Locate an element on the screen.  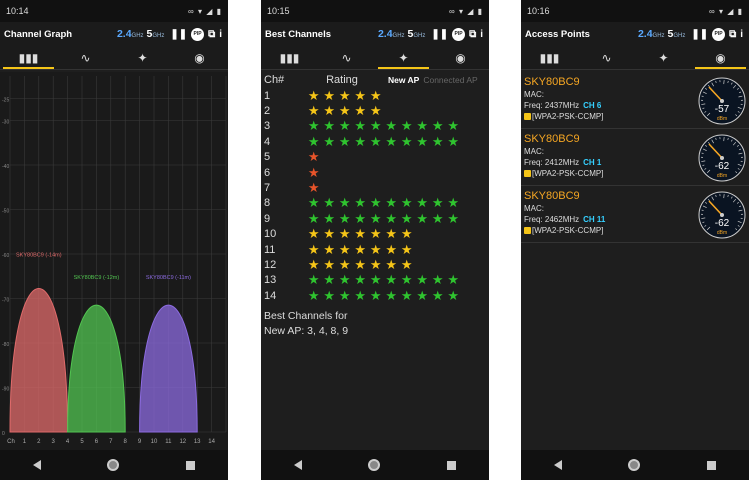
gauge-unit: dBm is located at coordinates (722, 176).